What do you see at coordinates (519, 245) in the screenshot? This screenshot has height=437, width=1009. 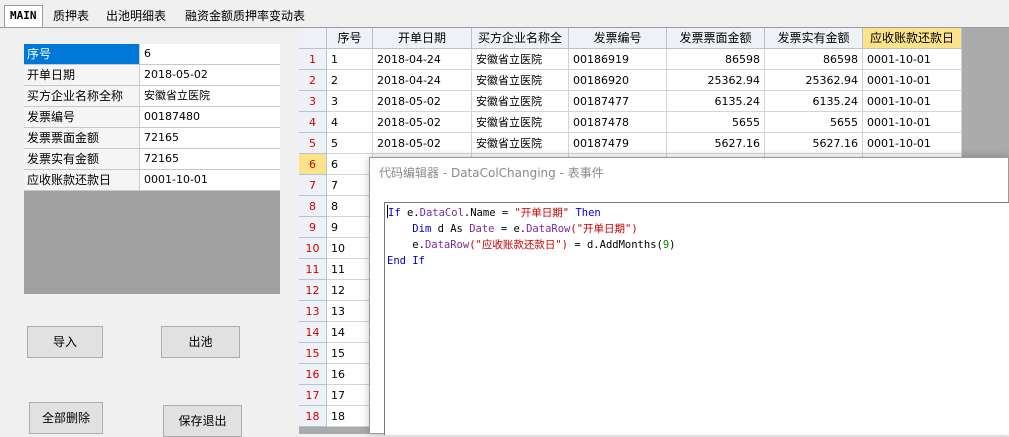 I see `code-token: ("应收账款还款日")` at bounding box center [519, 245].